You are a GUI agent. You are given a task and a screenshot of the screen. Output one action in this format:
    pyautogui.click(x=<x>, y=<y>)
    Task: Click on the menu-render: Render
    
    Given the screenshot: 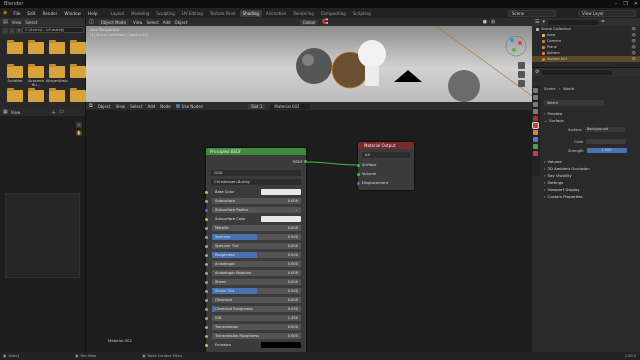 What is the action you would take?
    pyautogui.click(x=50, y=13)
    